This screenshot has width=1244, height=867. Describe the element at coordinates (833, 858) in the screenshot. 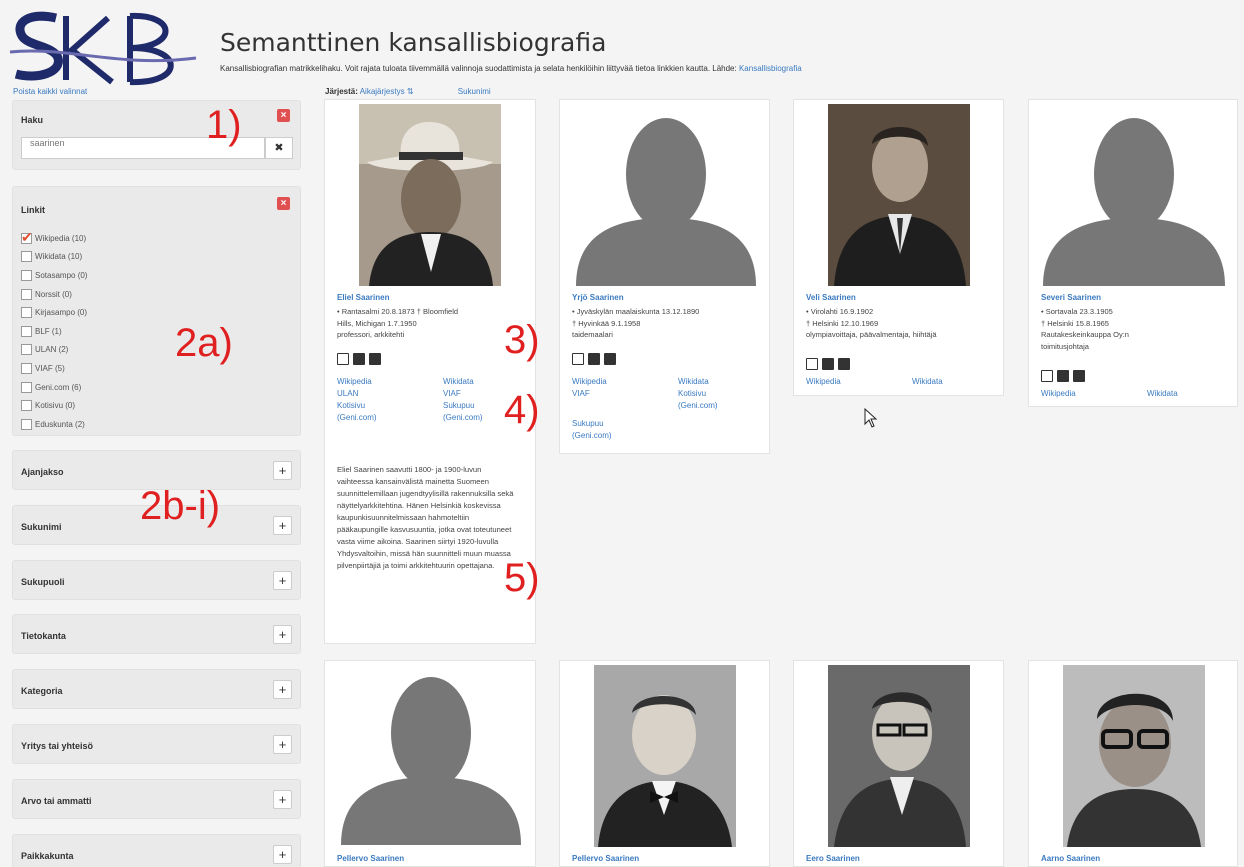

I see `person-name-link: Eero Saarinen` at that location.